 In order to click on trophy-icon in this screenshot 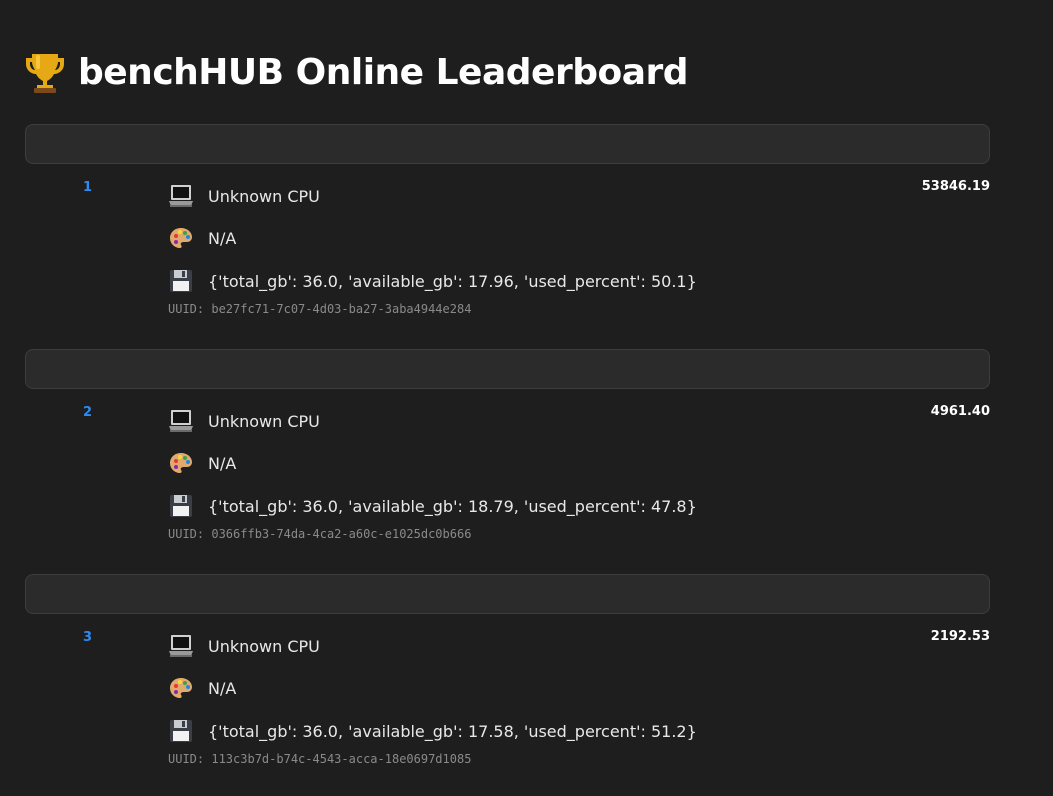, I will do `click(45, 73)`.